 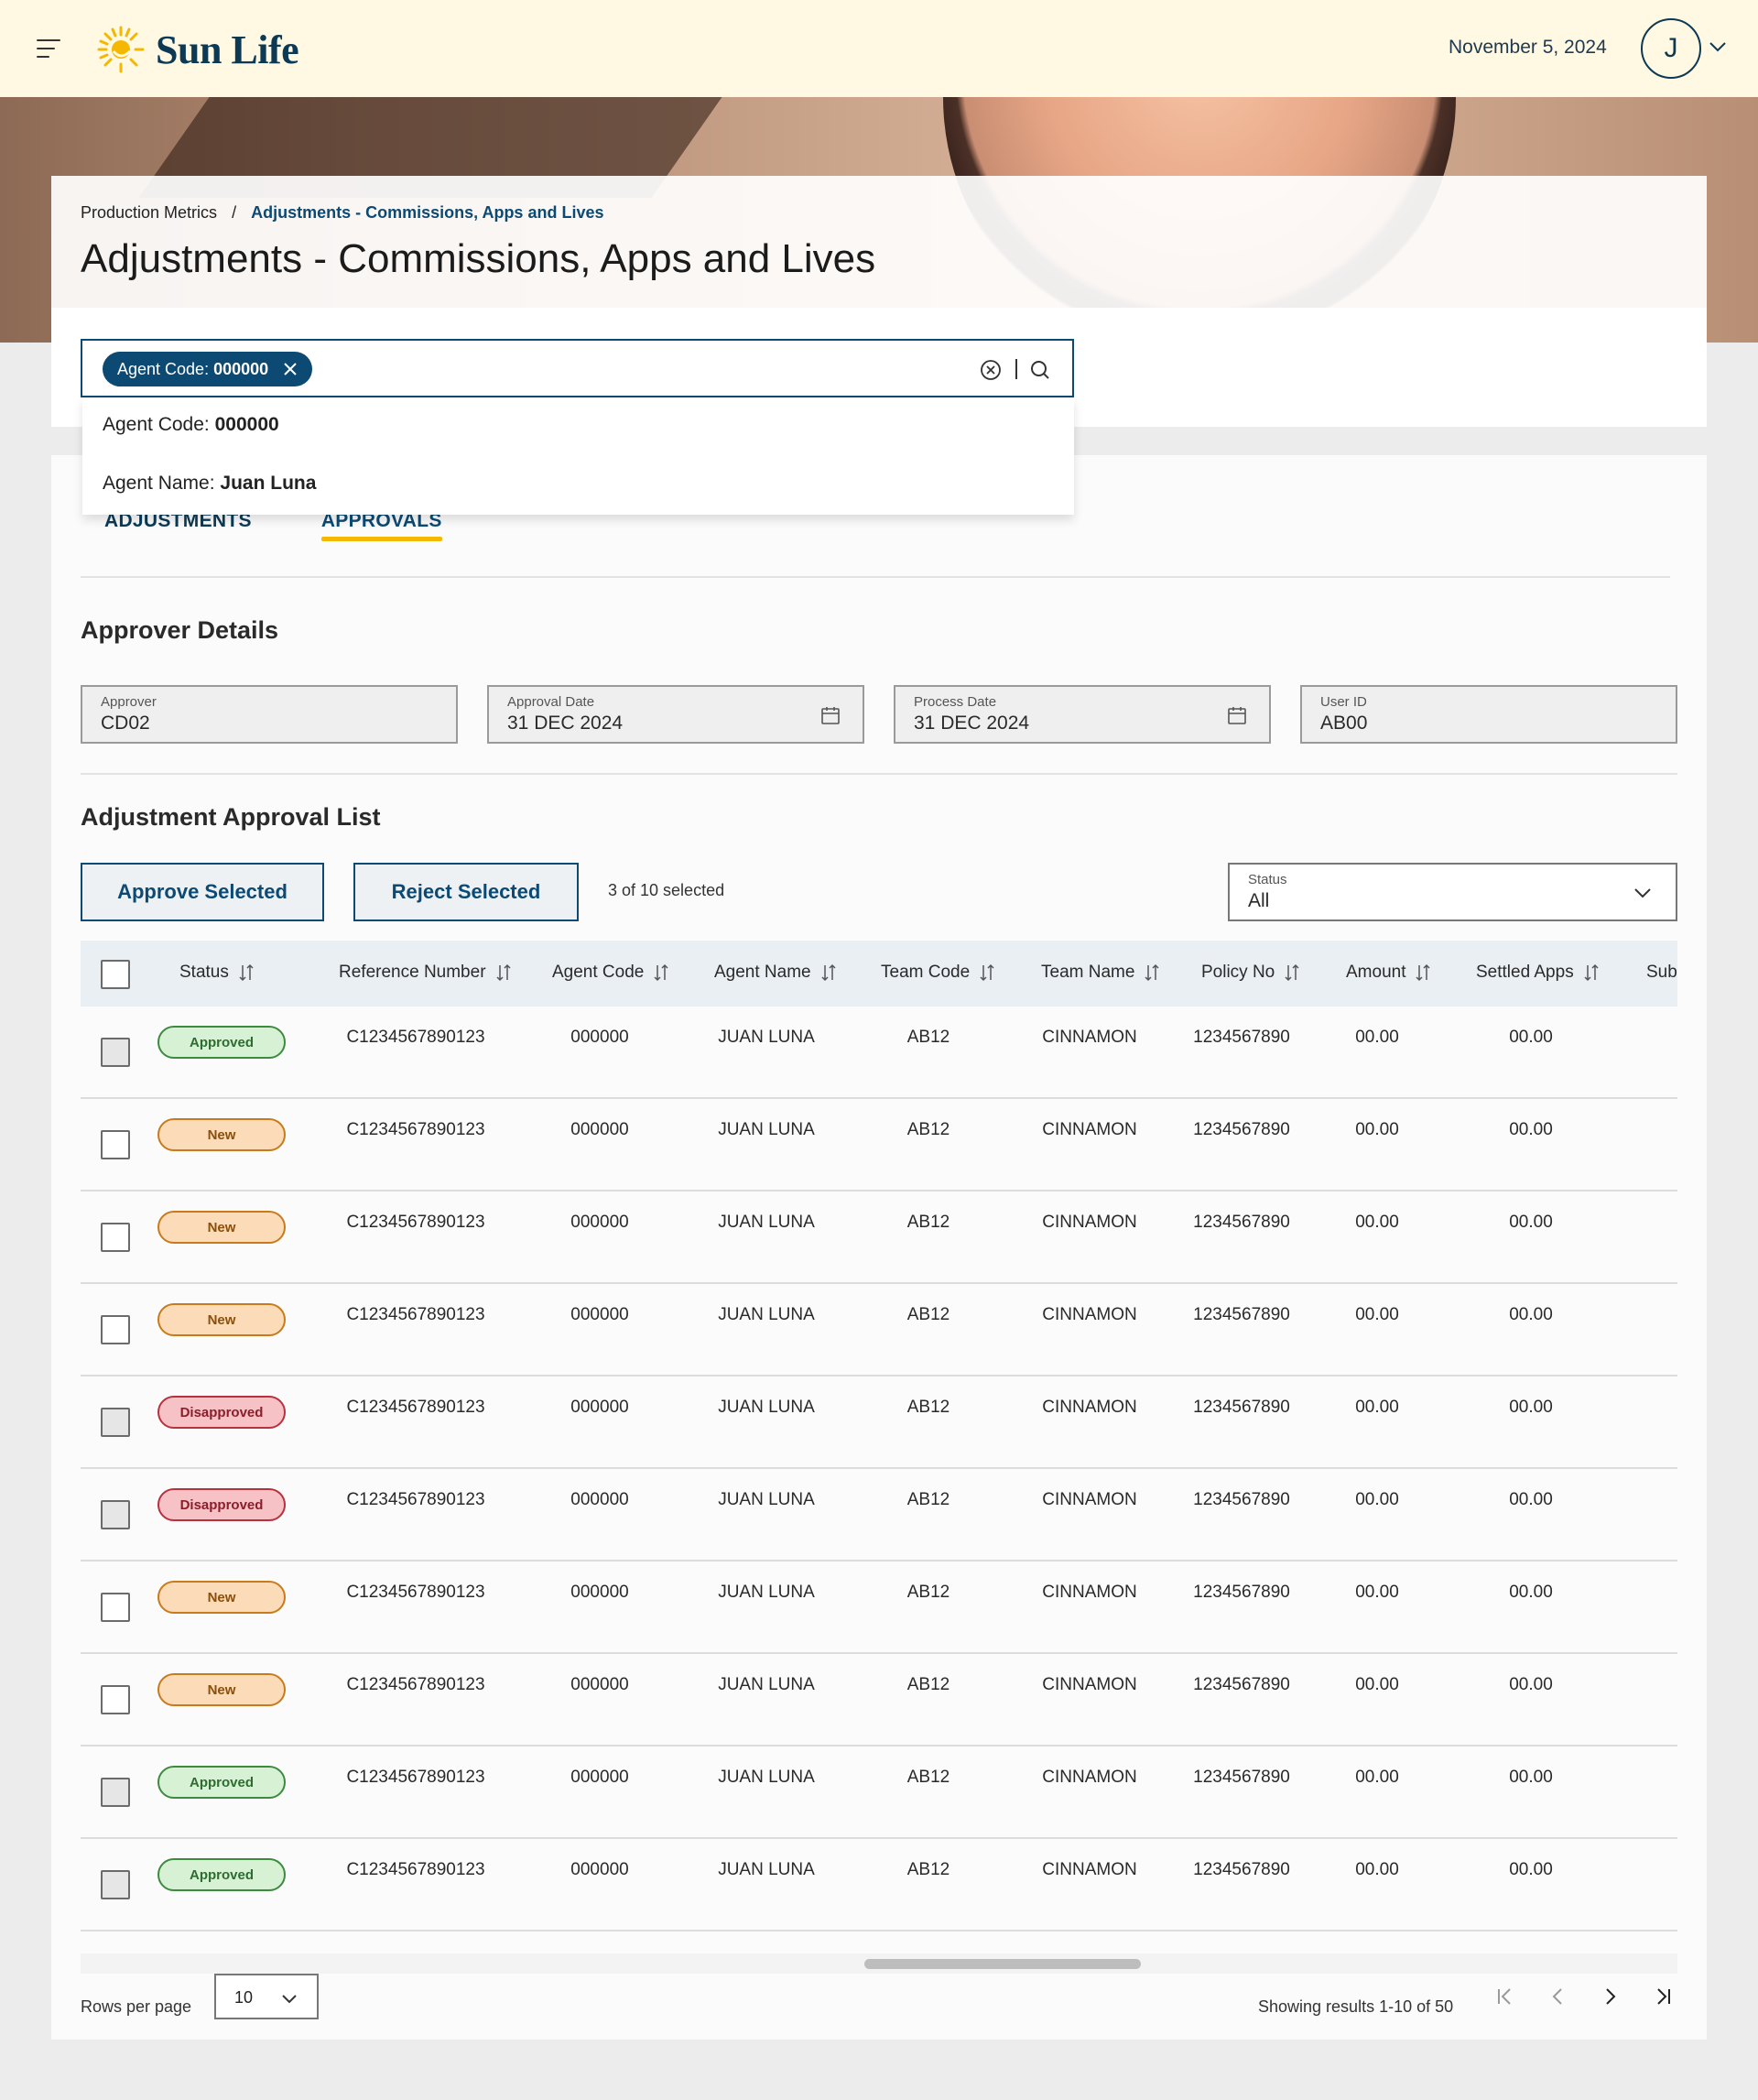 I want to click on approve-selected-button: Approve Selected, so click(x=202, y=892).